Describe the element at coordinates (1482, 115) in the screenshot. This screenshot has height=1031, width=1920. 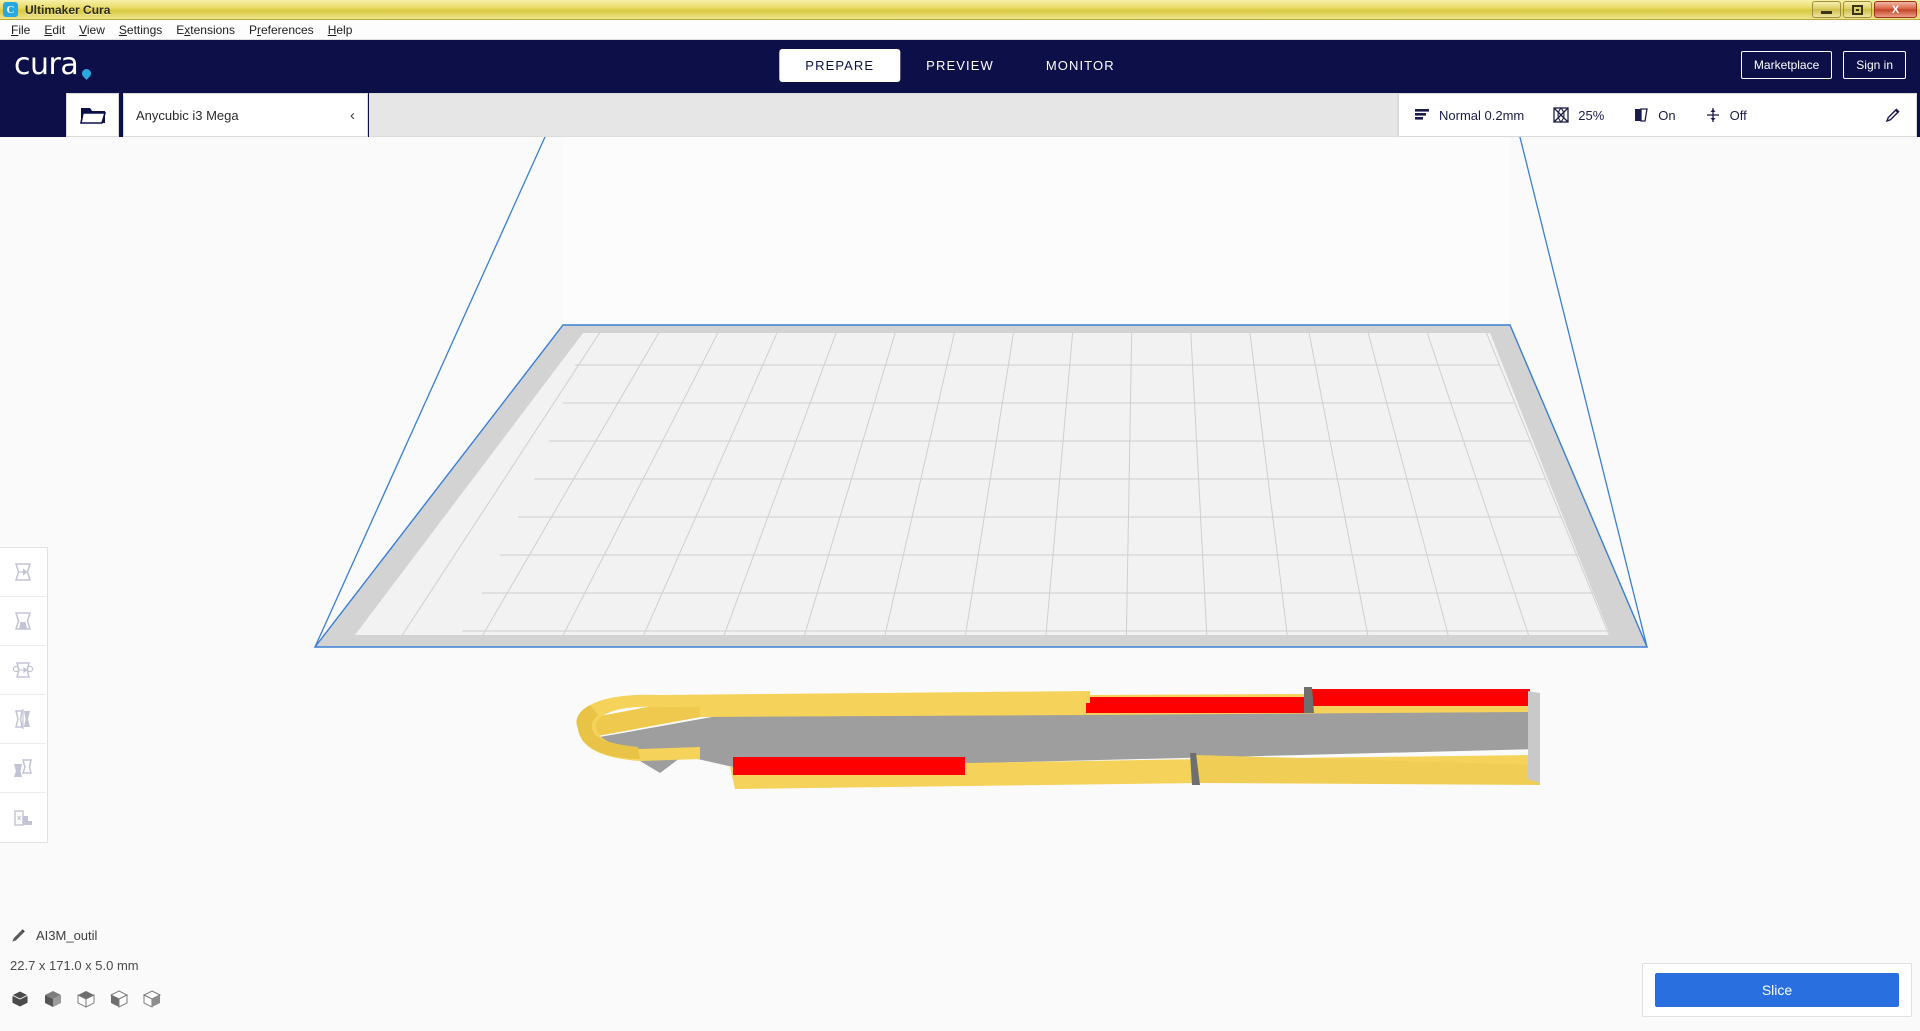
I see `layer-height-value: Normal 0.2mm` at that location.